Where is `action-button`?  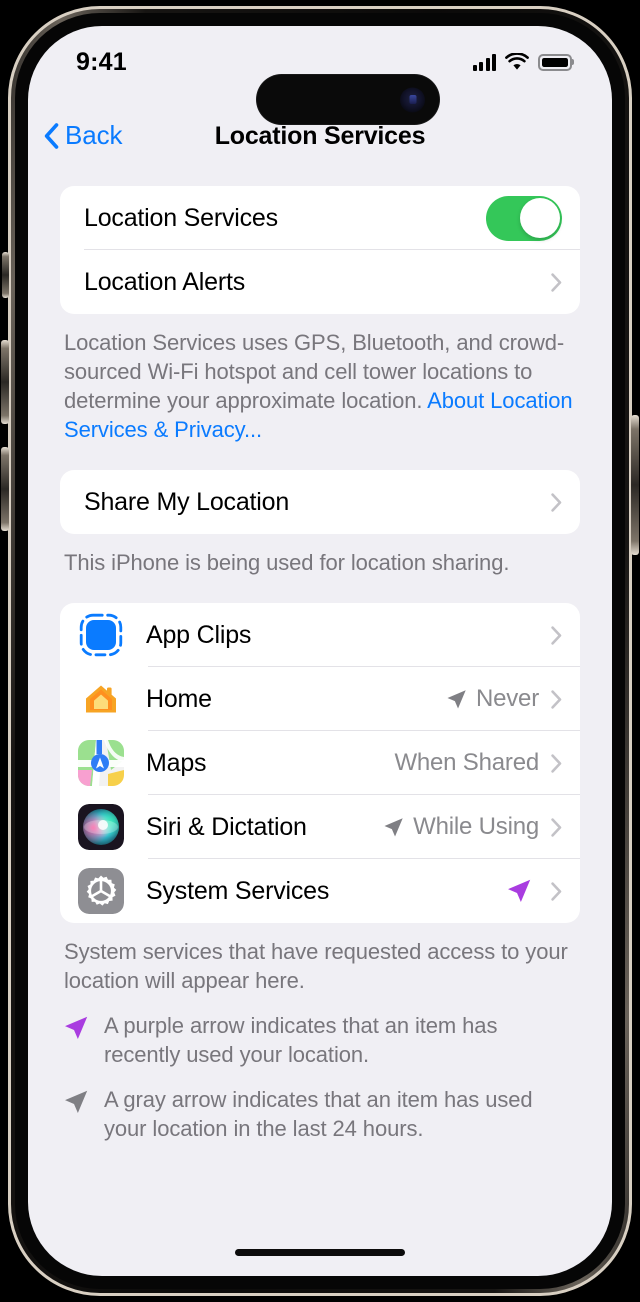 action-button is located at coordinates (5, 275).